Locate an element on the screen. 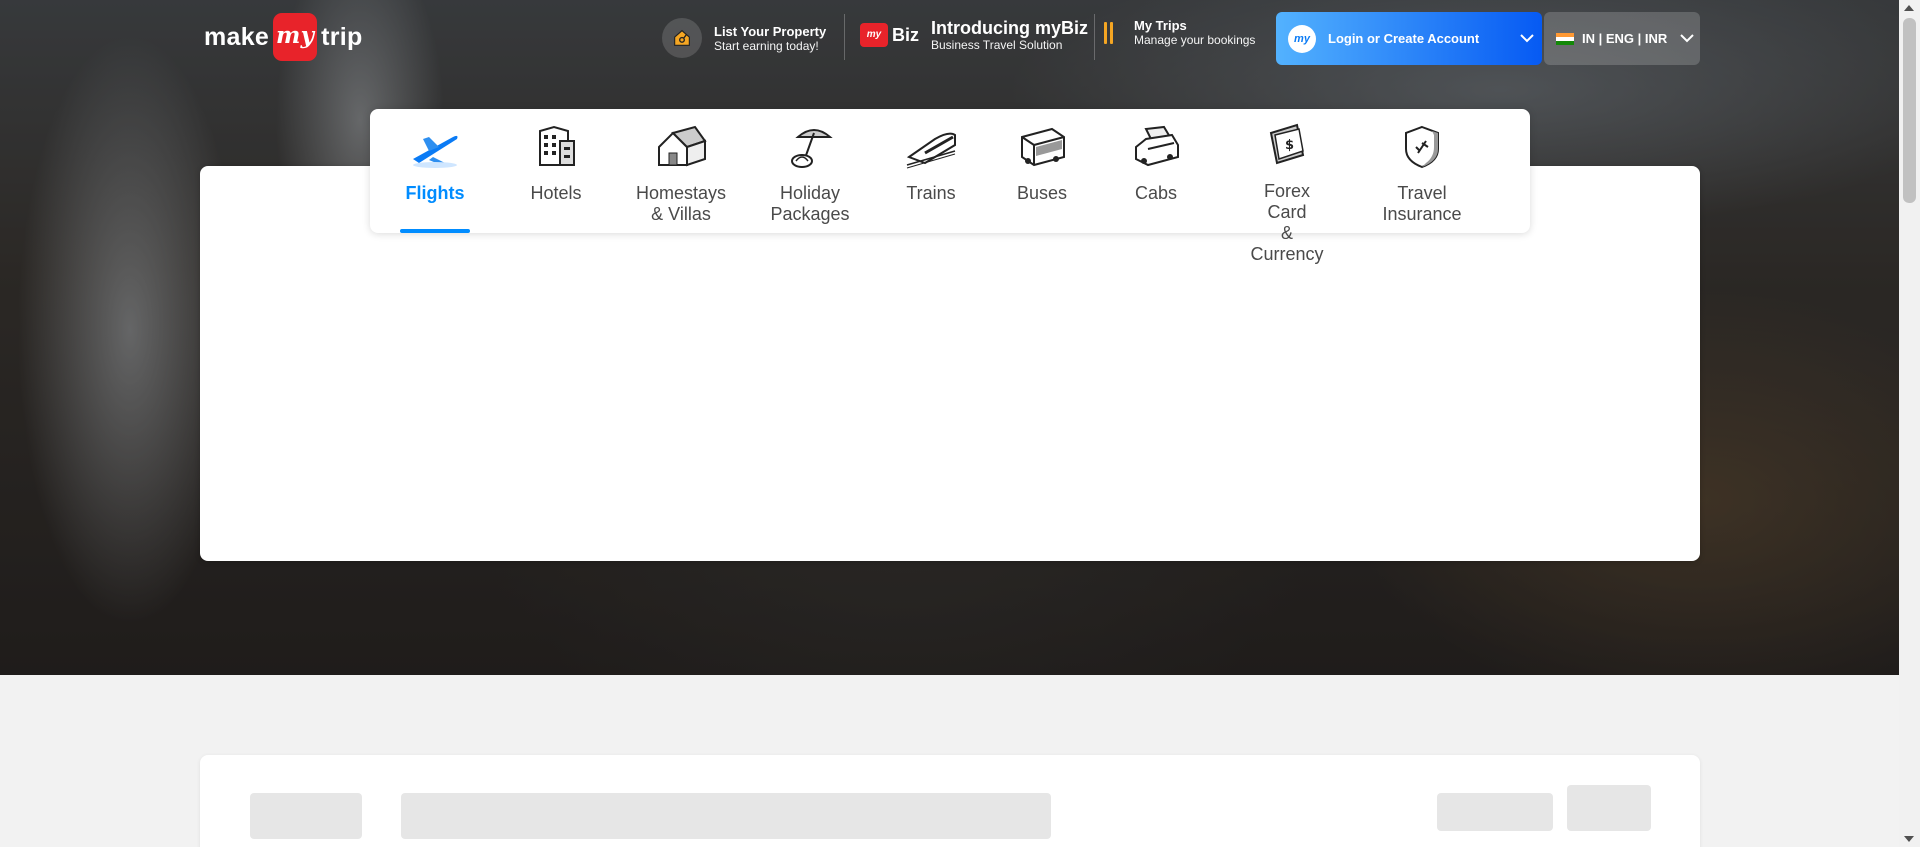  tab-travel-insurance: Travel Insurance is located at coordinates (1422, 171).